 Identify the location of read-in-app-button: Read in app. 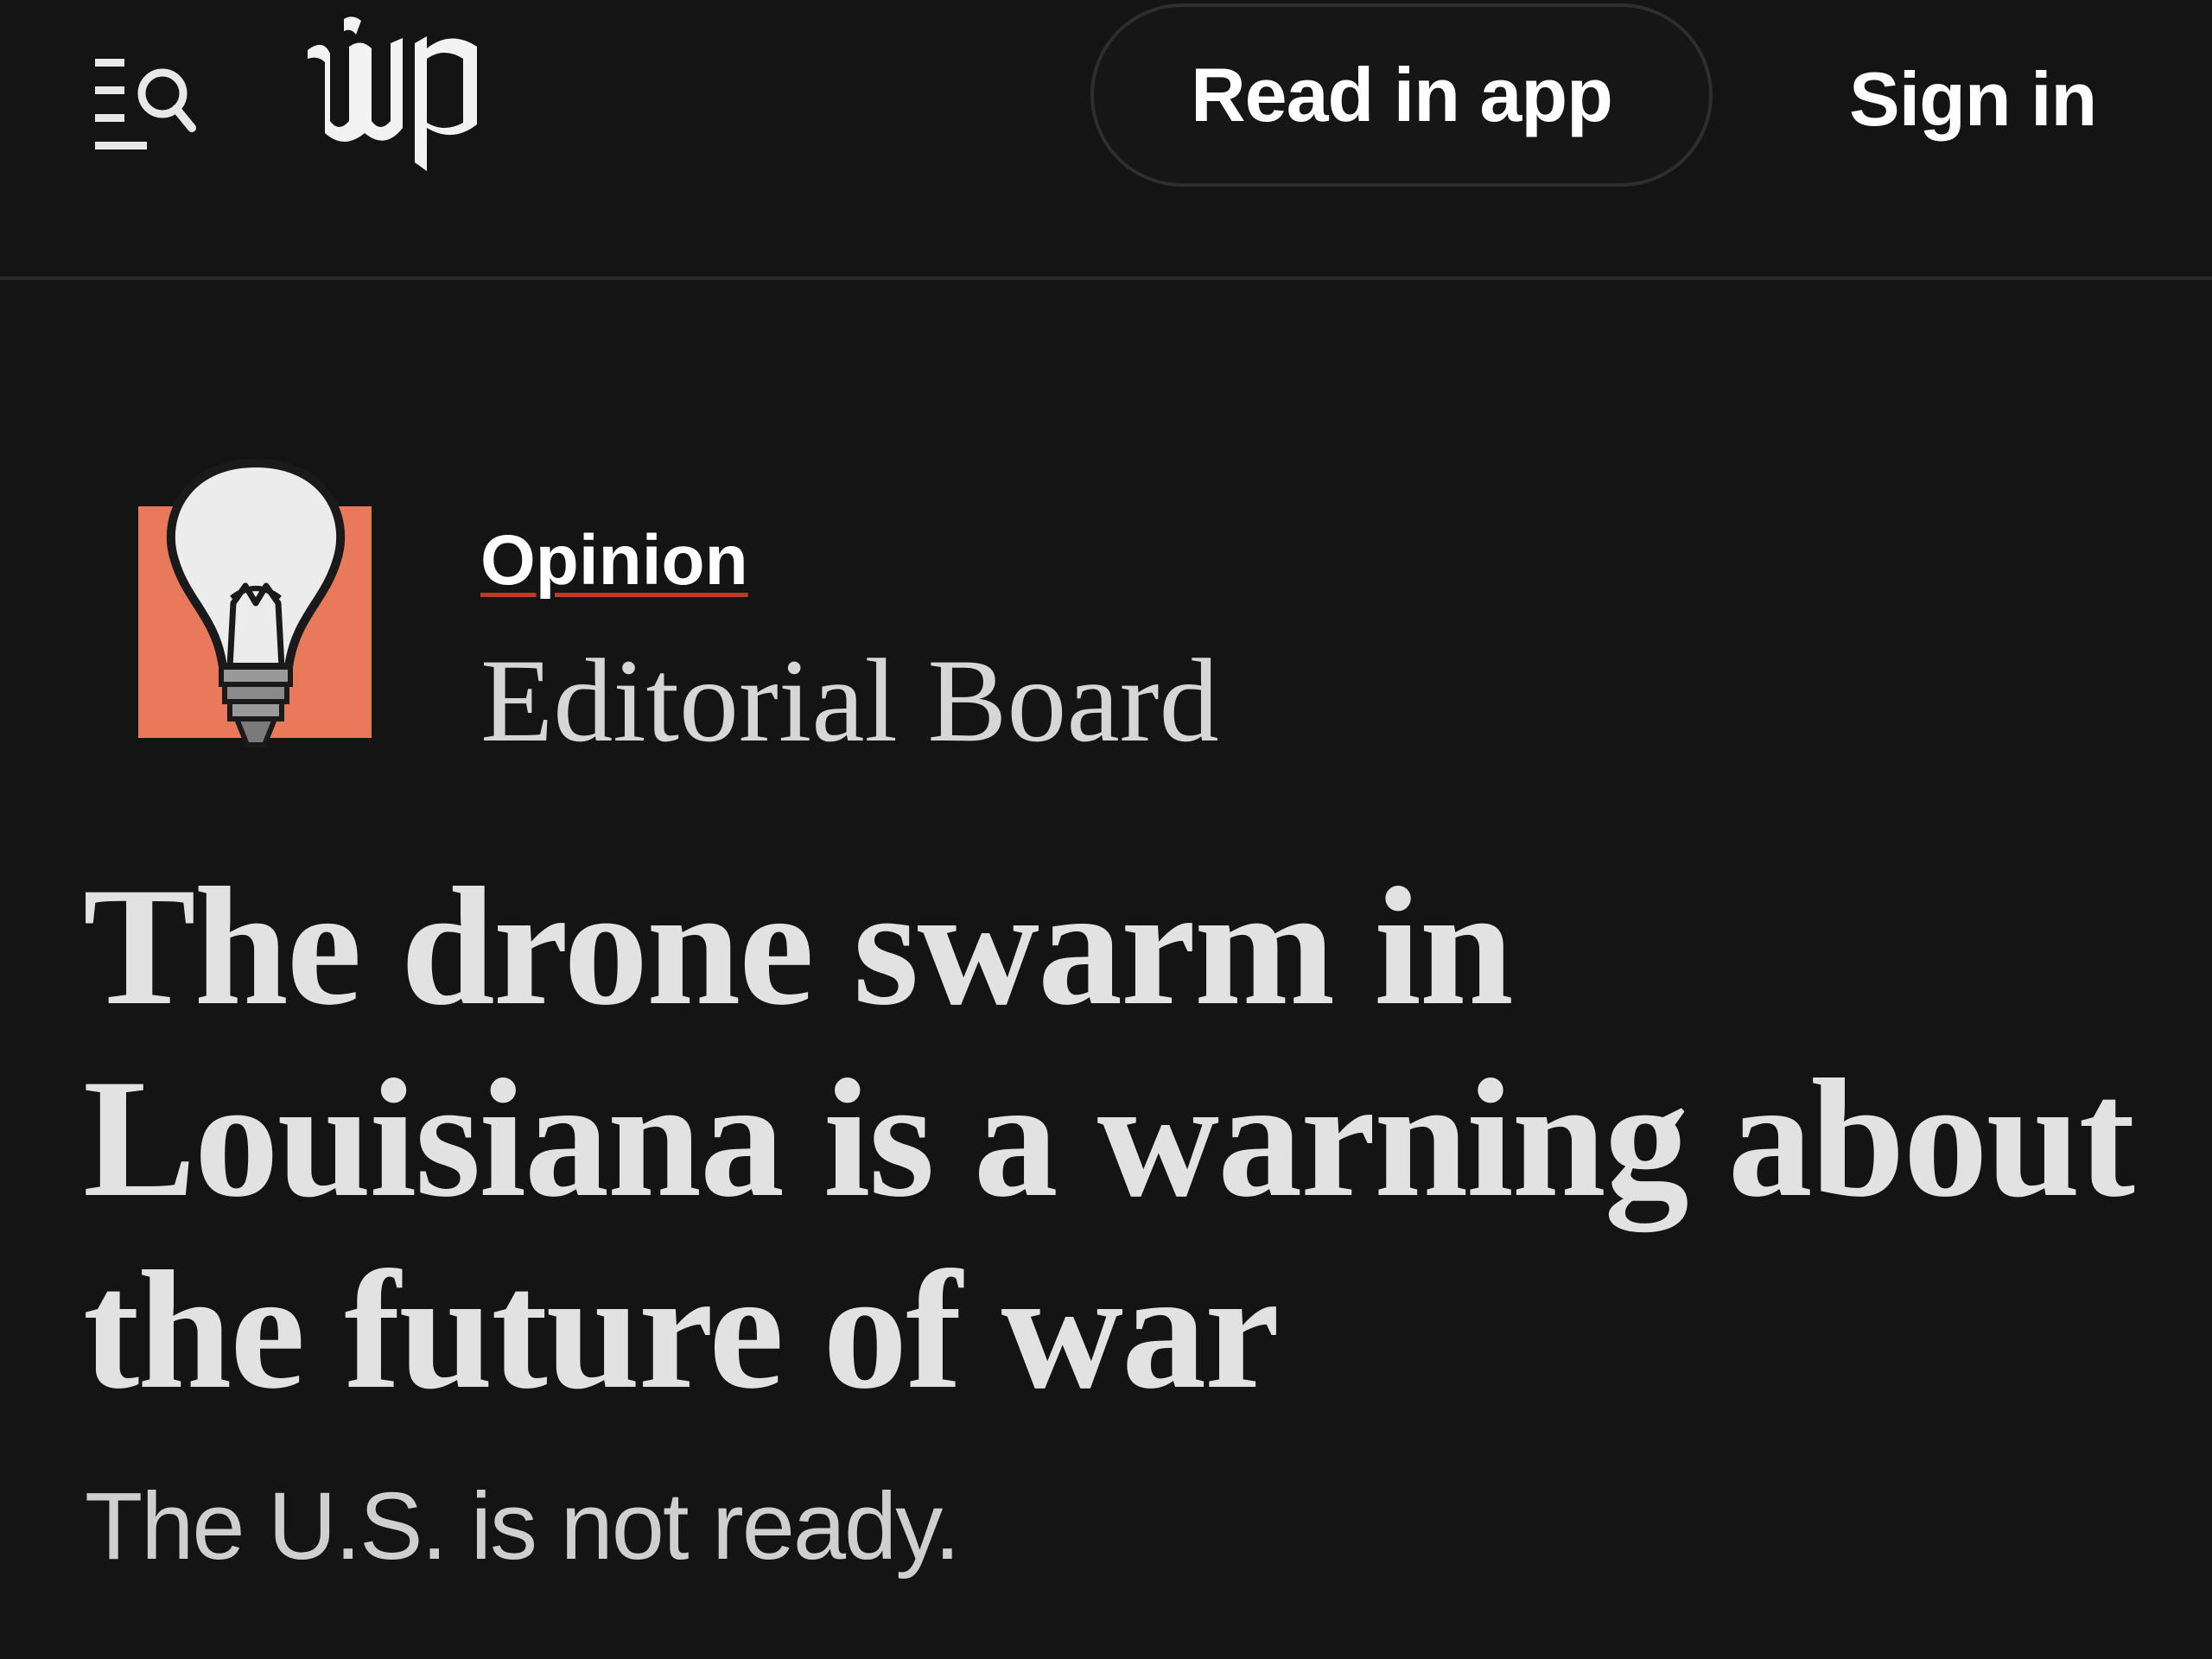
(1401, 95).